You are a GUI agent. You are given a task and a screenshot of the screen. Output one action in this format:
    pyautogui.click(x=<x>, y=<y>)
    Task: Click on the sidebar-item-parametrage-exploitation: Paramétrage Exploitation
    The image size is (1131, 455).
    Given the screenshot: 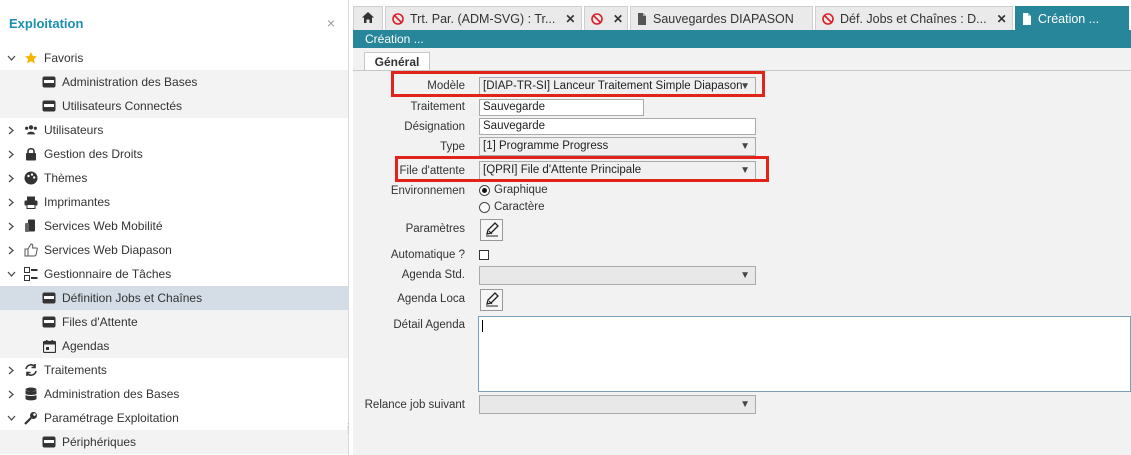 What is the action you would take?
    pyautogui.click(x=174, y=418)
    